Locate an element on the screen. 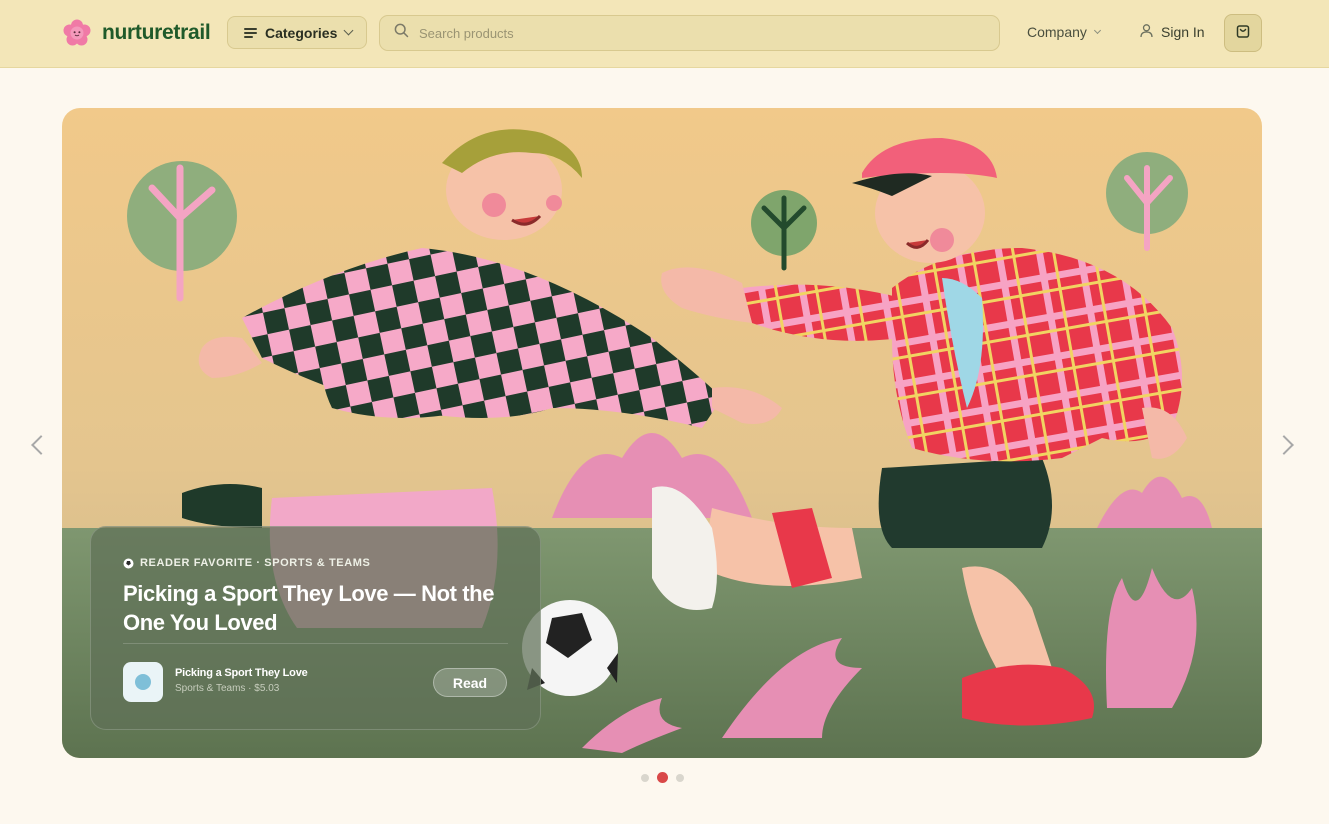 This screenshot has width=1329, height=824. search-bar is located at coordinates (689, 33).